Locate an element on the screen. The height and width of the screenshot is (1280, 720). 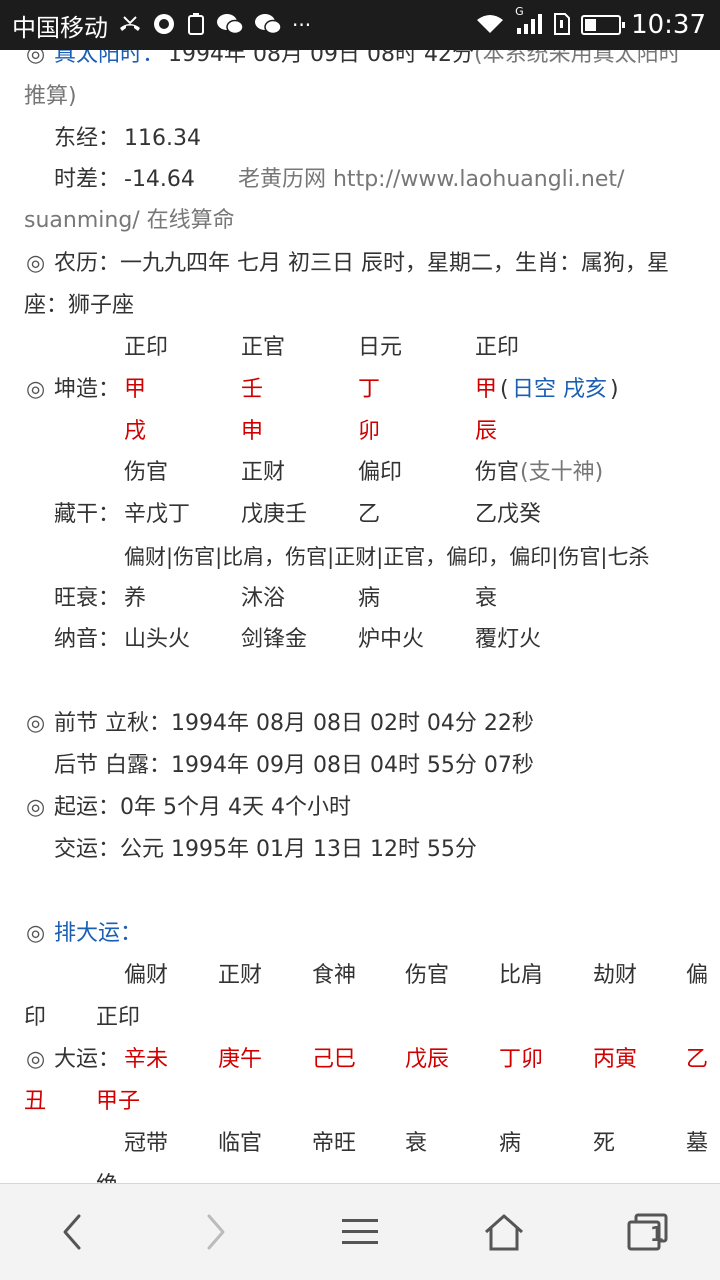
stem-day: 丁 is located at coordinates (369, 389).